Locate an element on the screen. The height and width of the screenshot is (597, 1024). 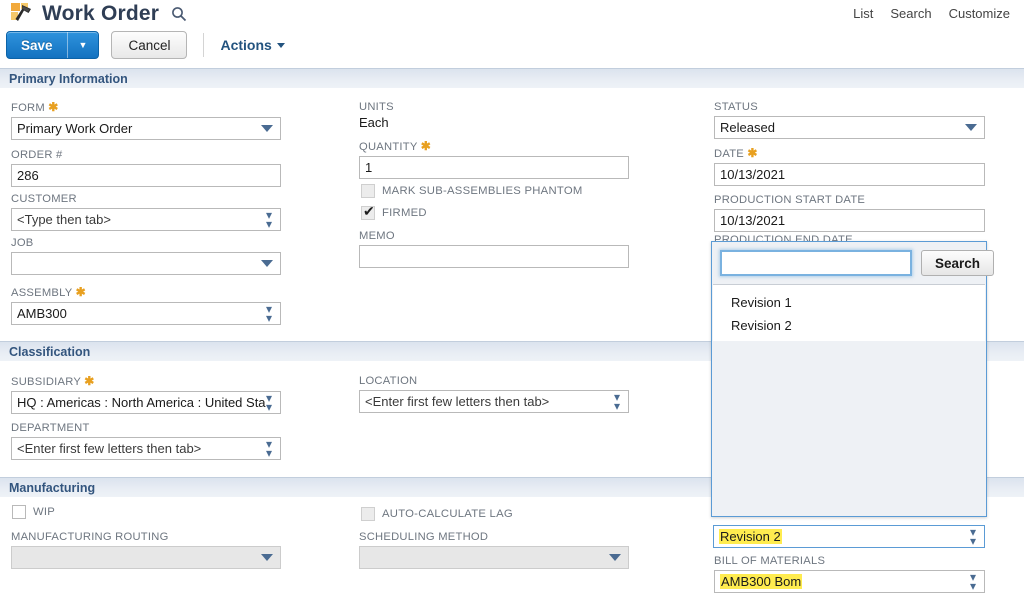
save-button: Save ▼ is located at coordinates (53, 45).